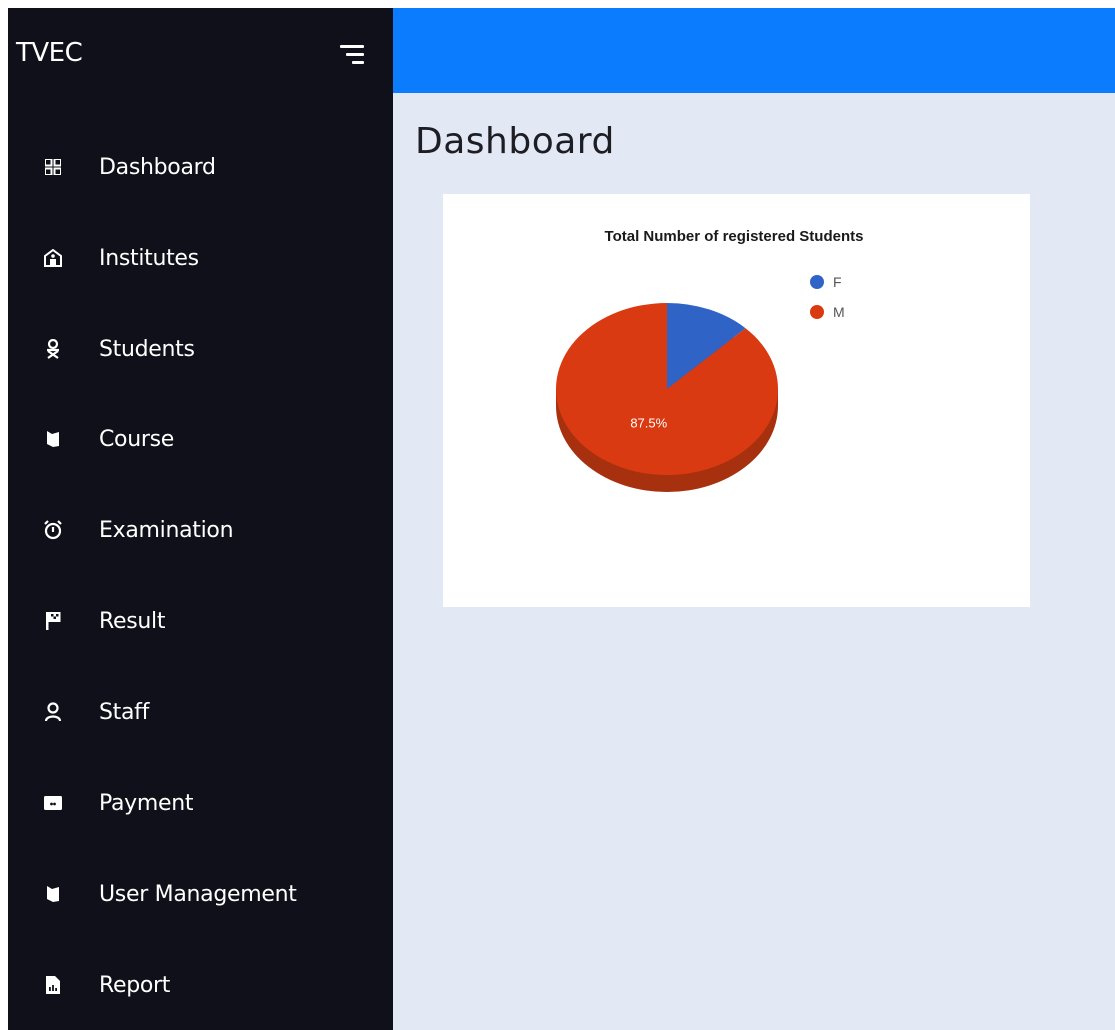  Describe the element at coordinates (53, 167) in the screenshot. I see `dashboard-grid-icon` at that location.